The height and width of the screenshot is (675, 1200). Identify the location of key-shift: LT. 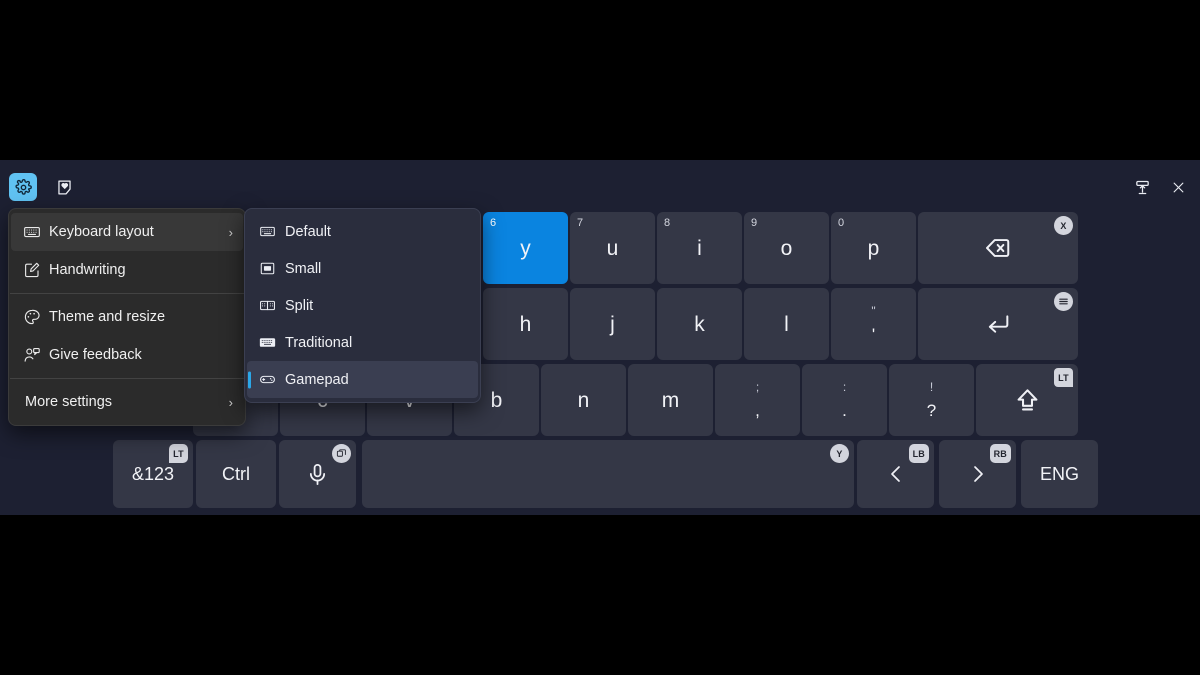
(1027, 400).